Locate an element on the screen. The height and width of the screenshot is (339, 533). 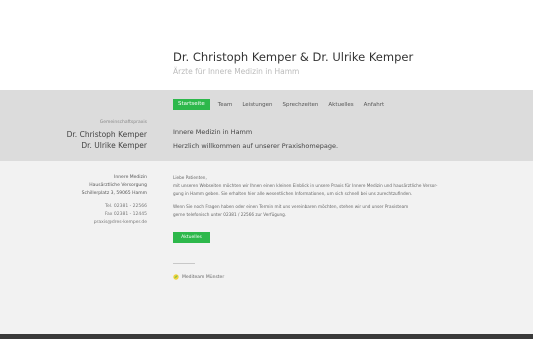
email-link: praxis@dres-kemper.de is located at coordinates (114, 223).